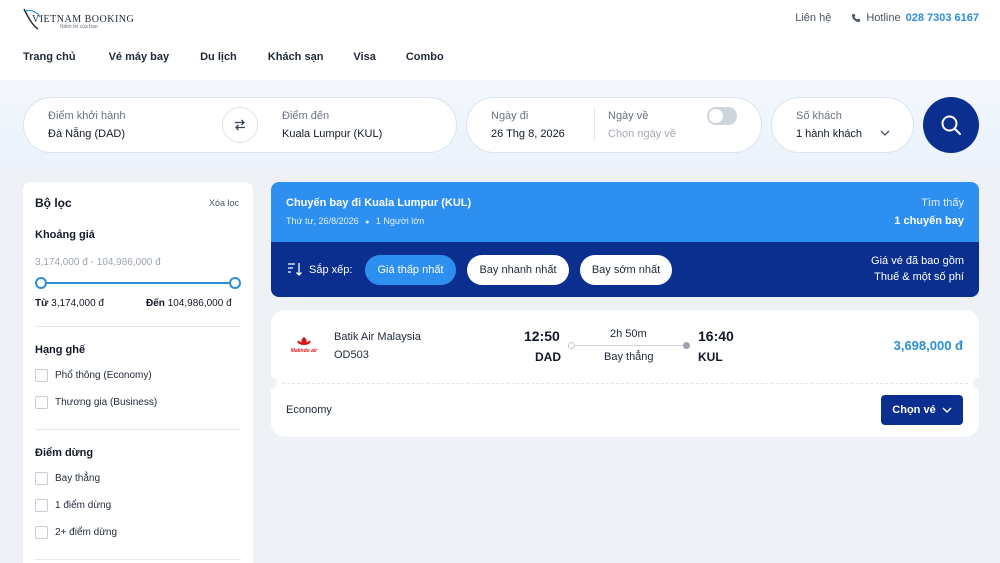  Describe the element at coordinates (625, 383) in the screenshot. I see `card-divider` at that location.